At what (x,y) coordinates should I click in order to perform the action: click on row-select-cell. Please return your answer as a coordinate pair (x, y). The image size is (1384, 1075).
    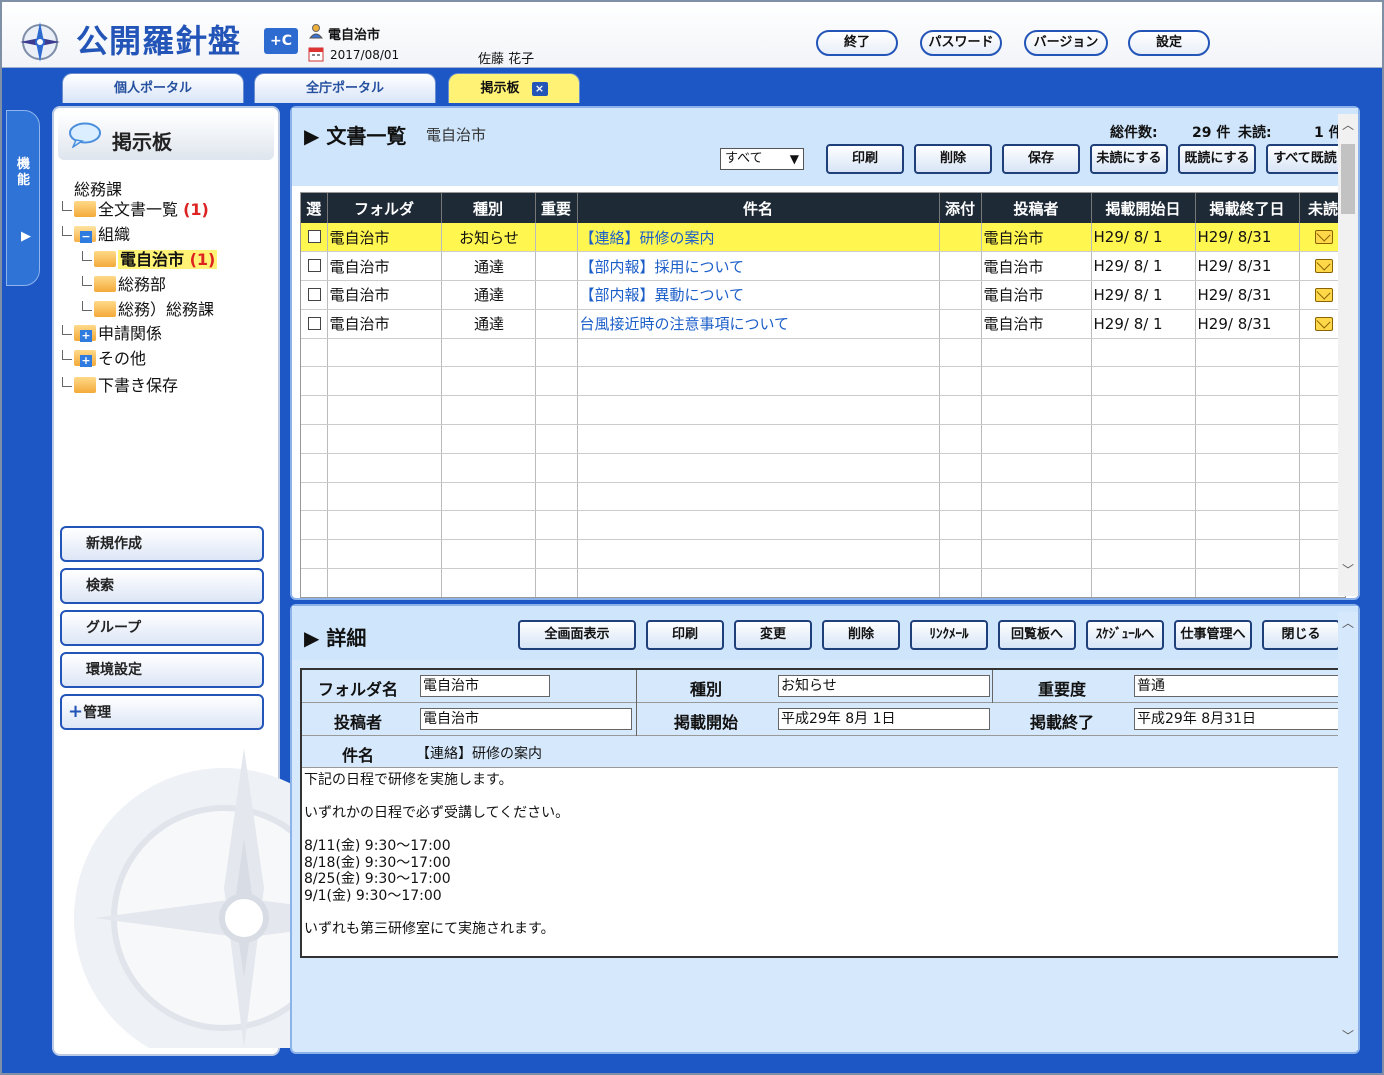
    Looking at the image, I should click on (314, 324).